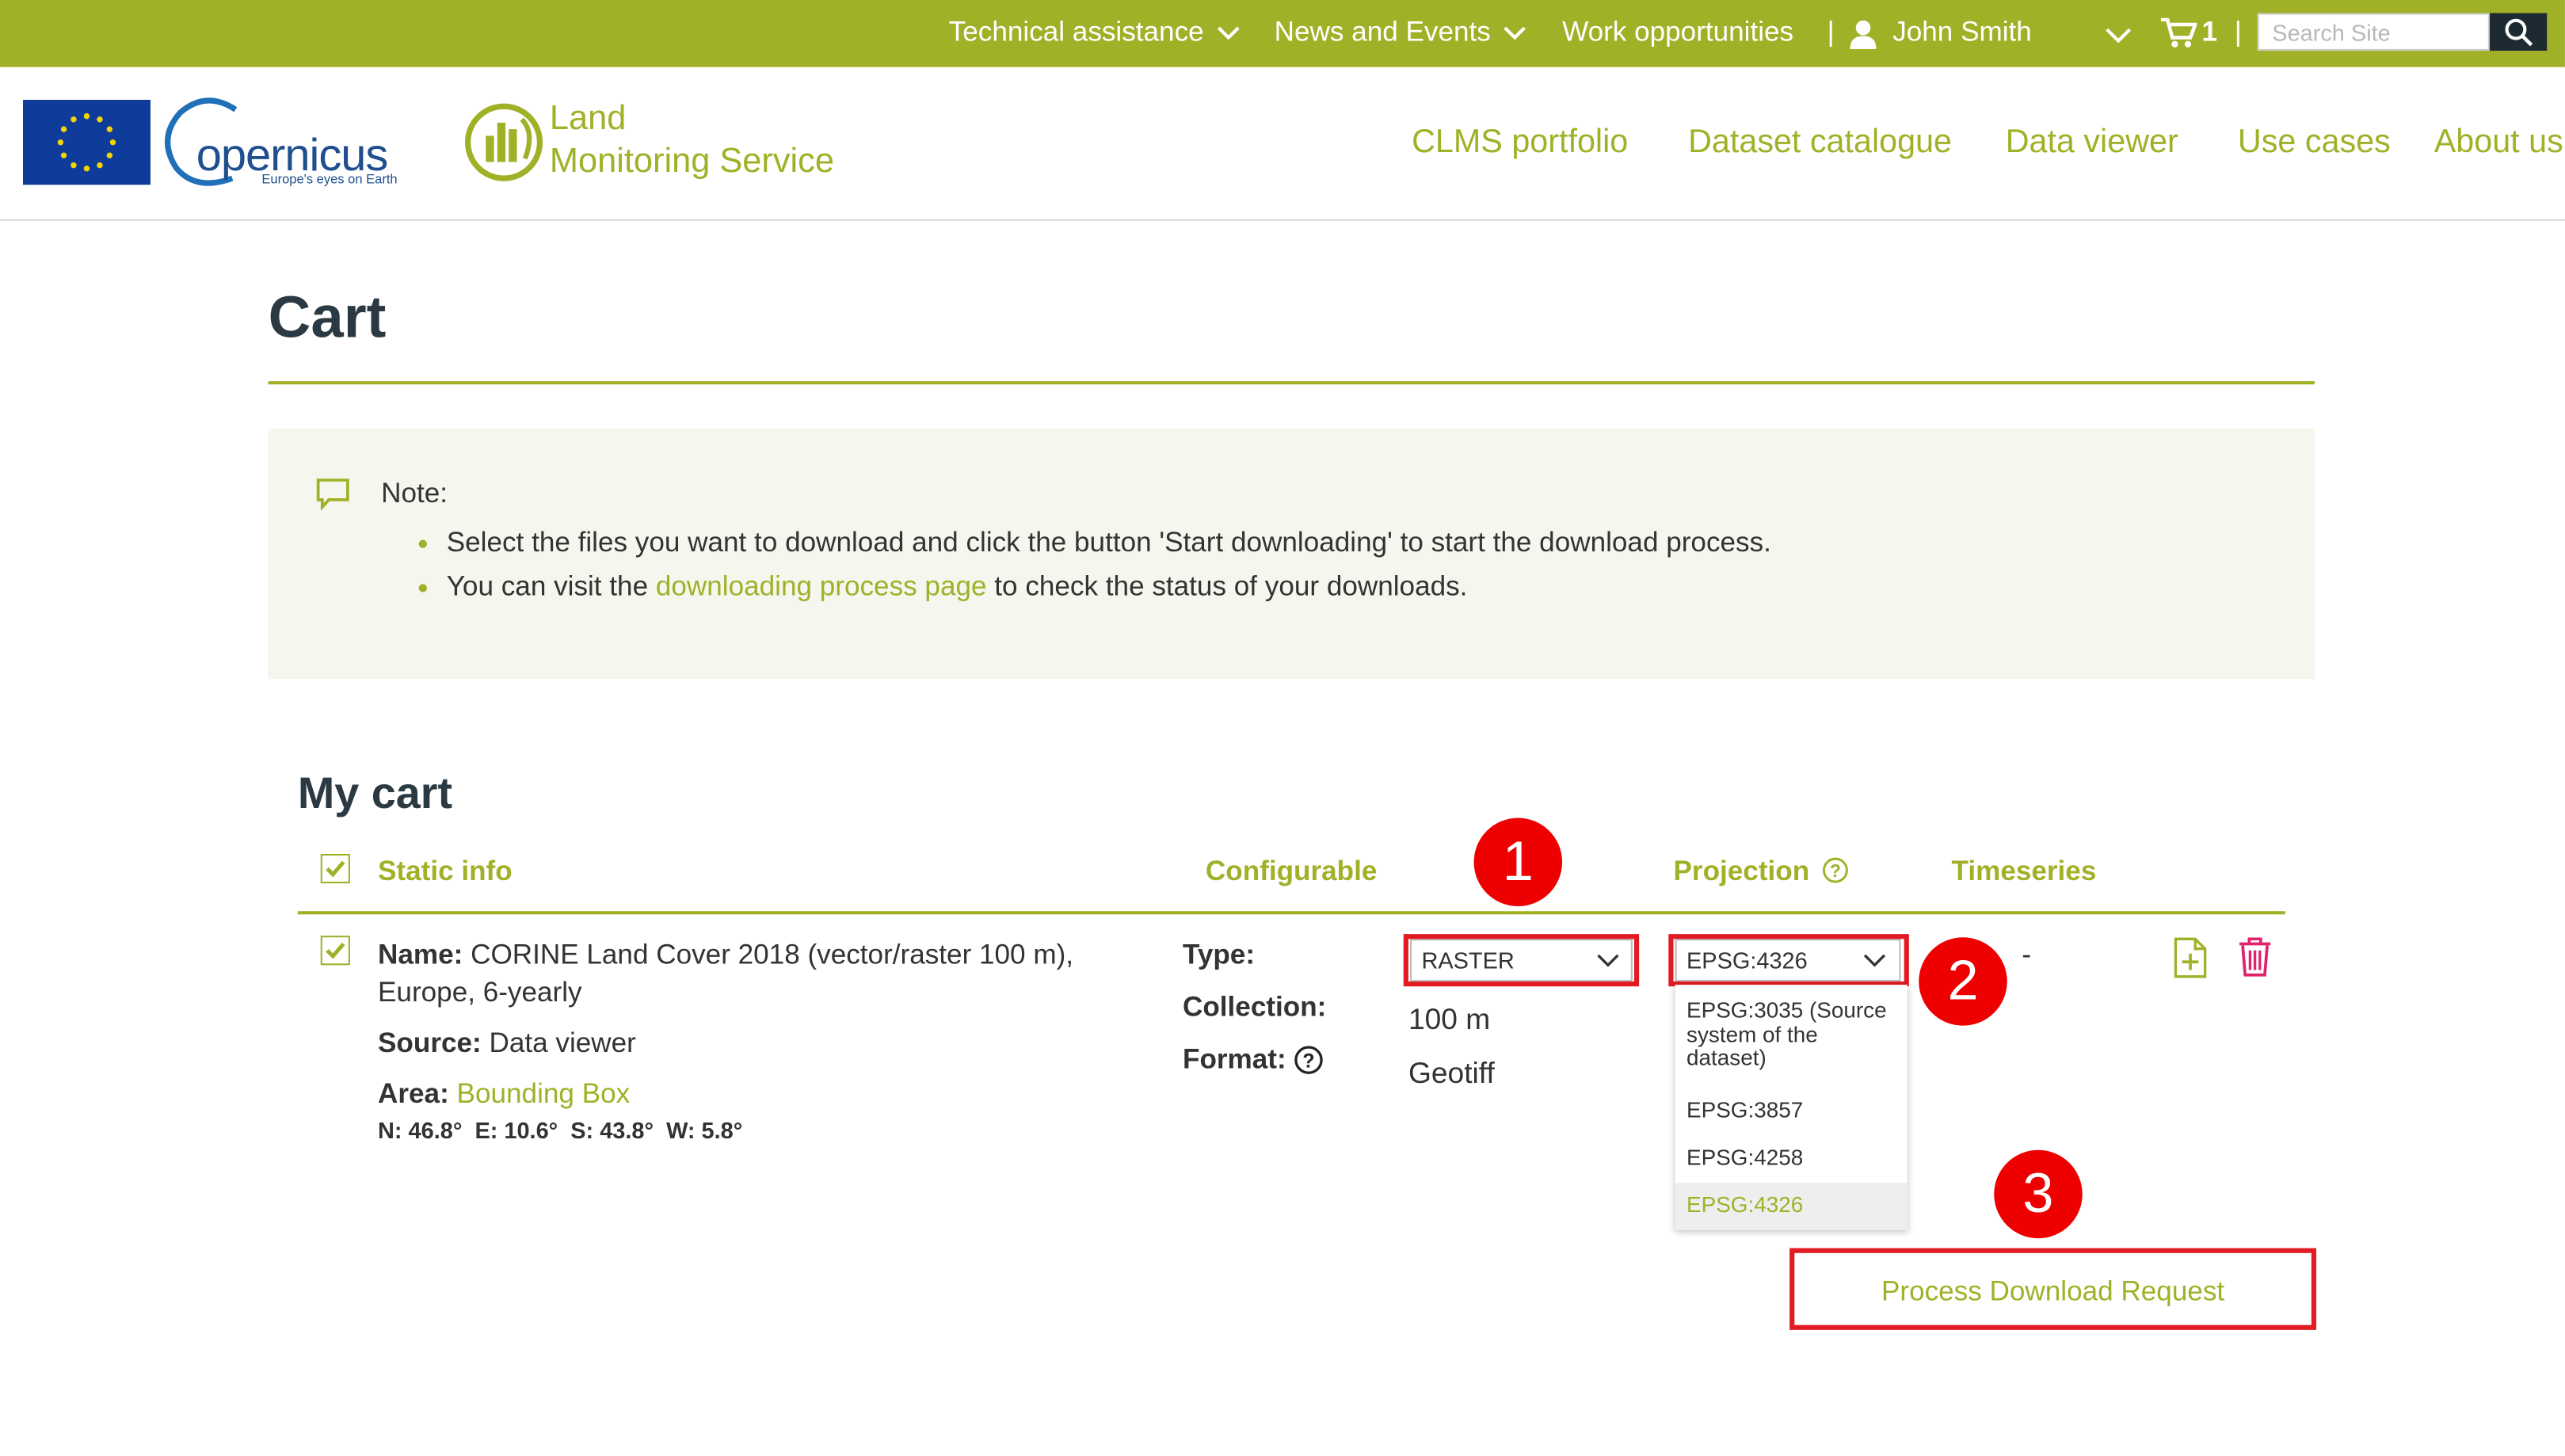 The height and width of the screenshot is (1456, 2565). Describe the element at coordinates (1520, 143) in the screenshot. I see `nav-clms-portfolio: CLMS portfolio` at that location.